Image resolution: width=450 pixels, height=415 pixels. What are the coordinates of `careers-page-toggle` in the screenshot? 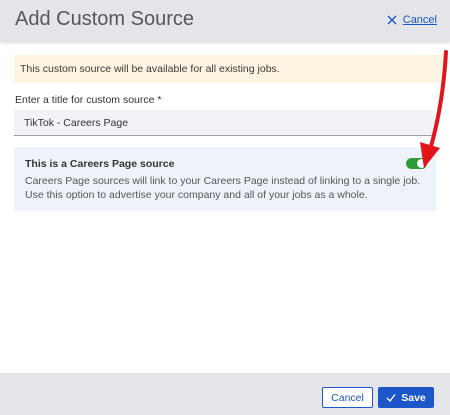 It's located at (416, 163).